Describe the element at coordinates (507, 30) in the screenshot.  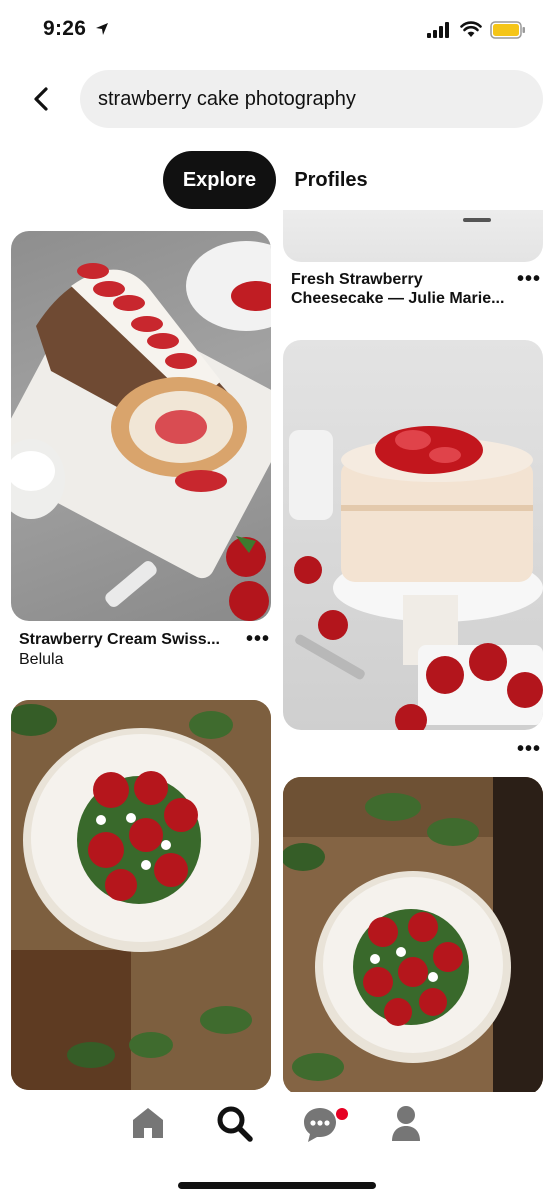
I see `battery-icon` at that location.